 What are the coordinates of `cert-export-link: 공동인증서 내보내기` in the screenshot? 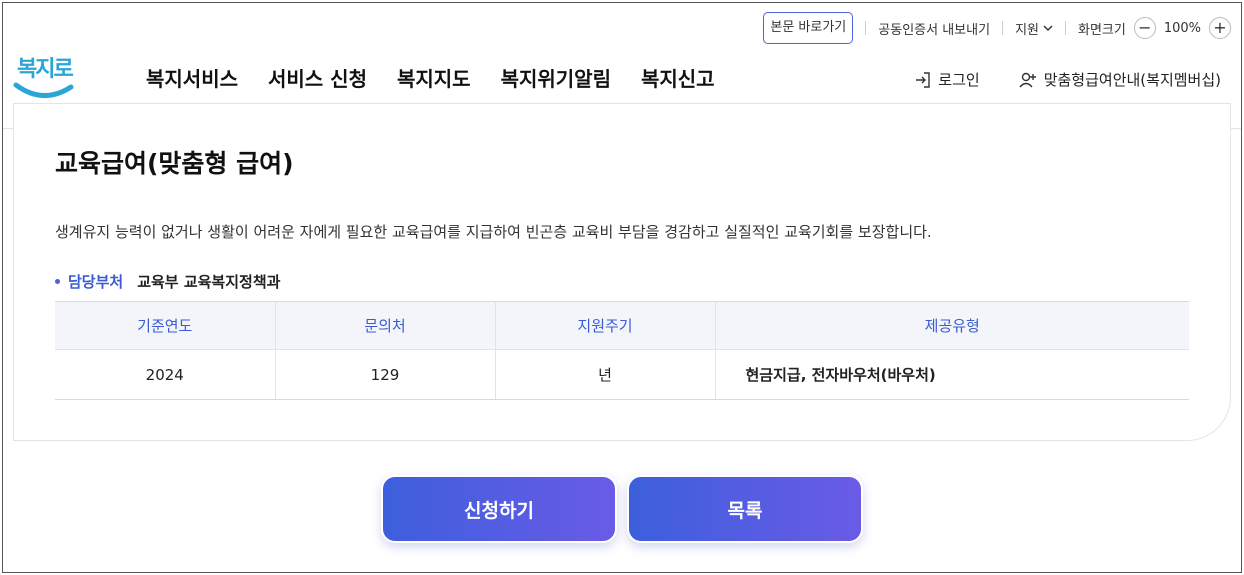 It's located at (934, 28).